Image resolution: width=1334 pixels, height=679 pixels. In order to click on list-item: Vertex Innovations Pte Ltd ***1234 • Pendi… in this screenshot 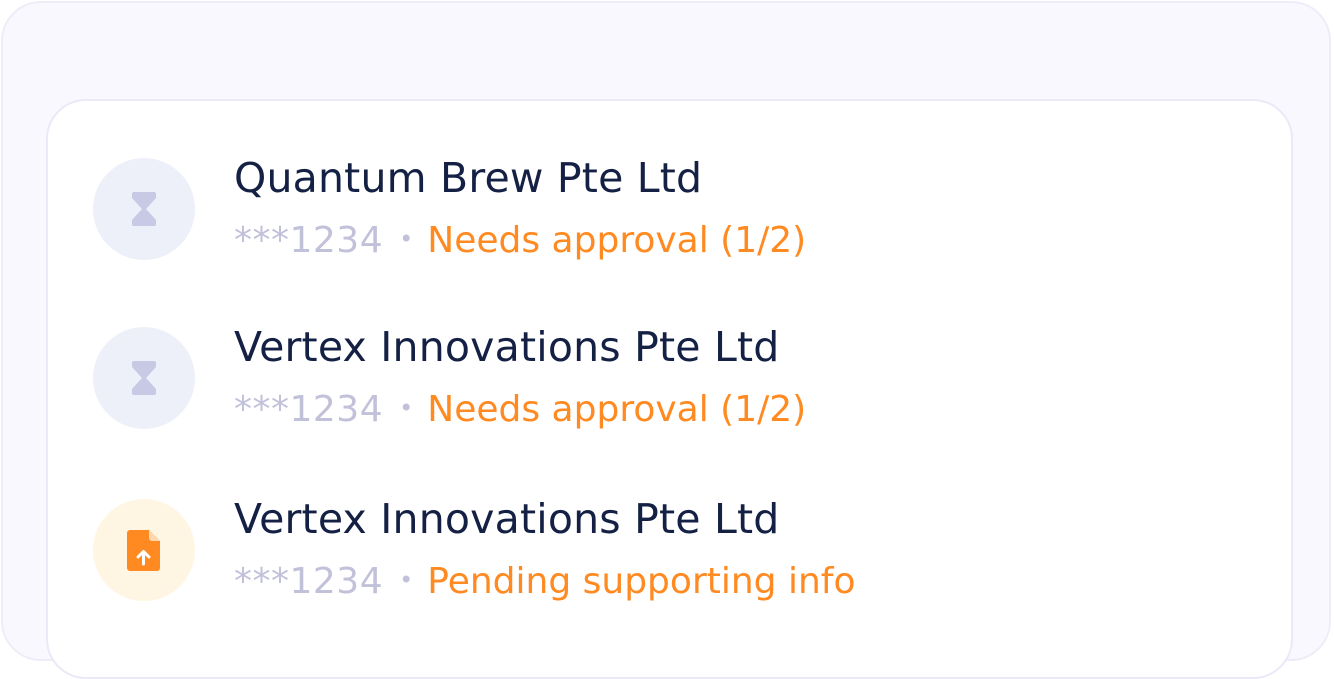, I will do `click(668, 549)`.